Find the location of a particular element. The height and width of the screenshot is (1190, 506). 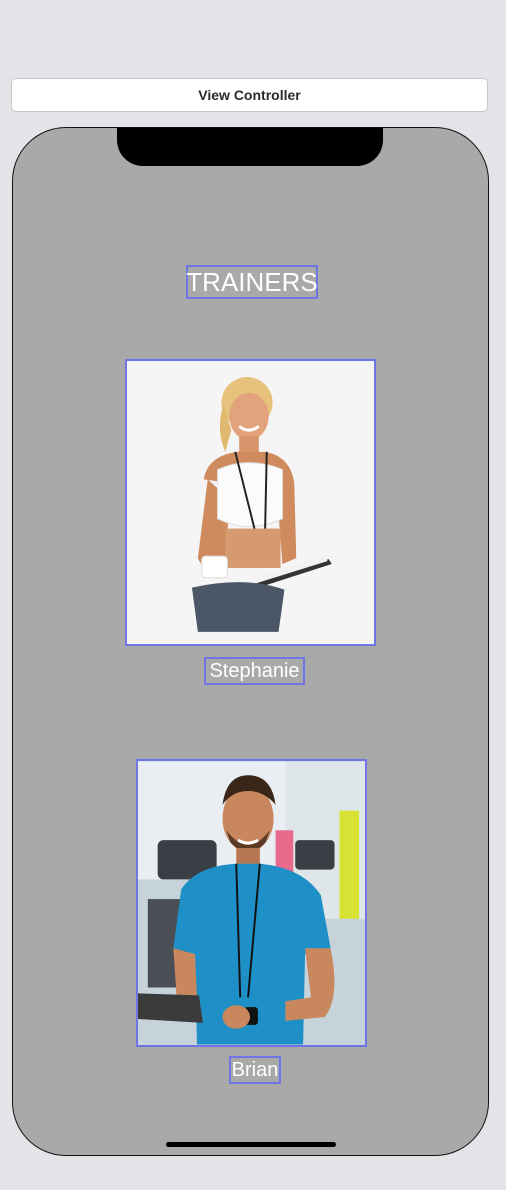

trainer-photo-stephanie is located at coordinates (250, 502).